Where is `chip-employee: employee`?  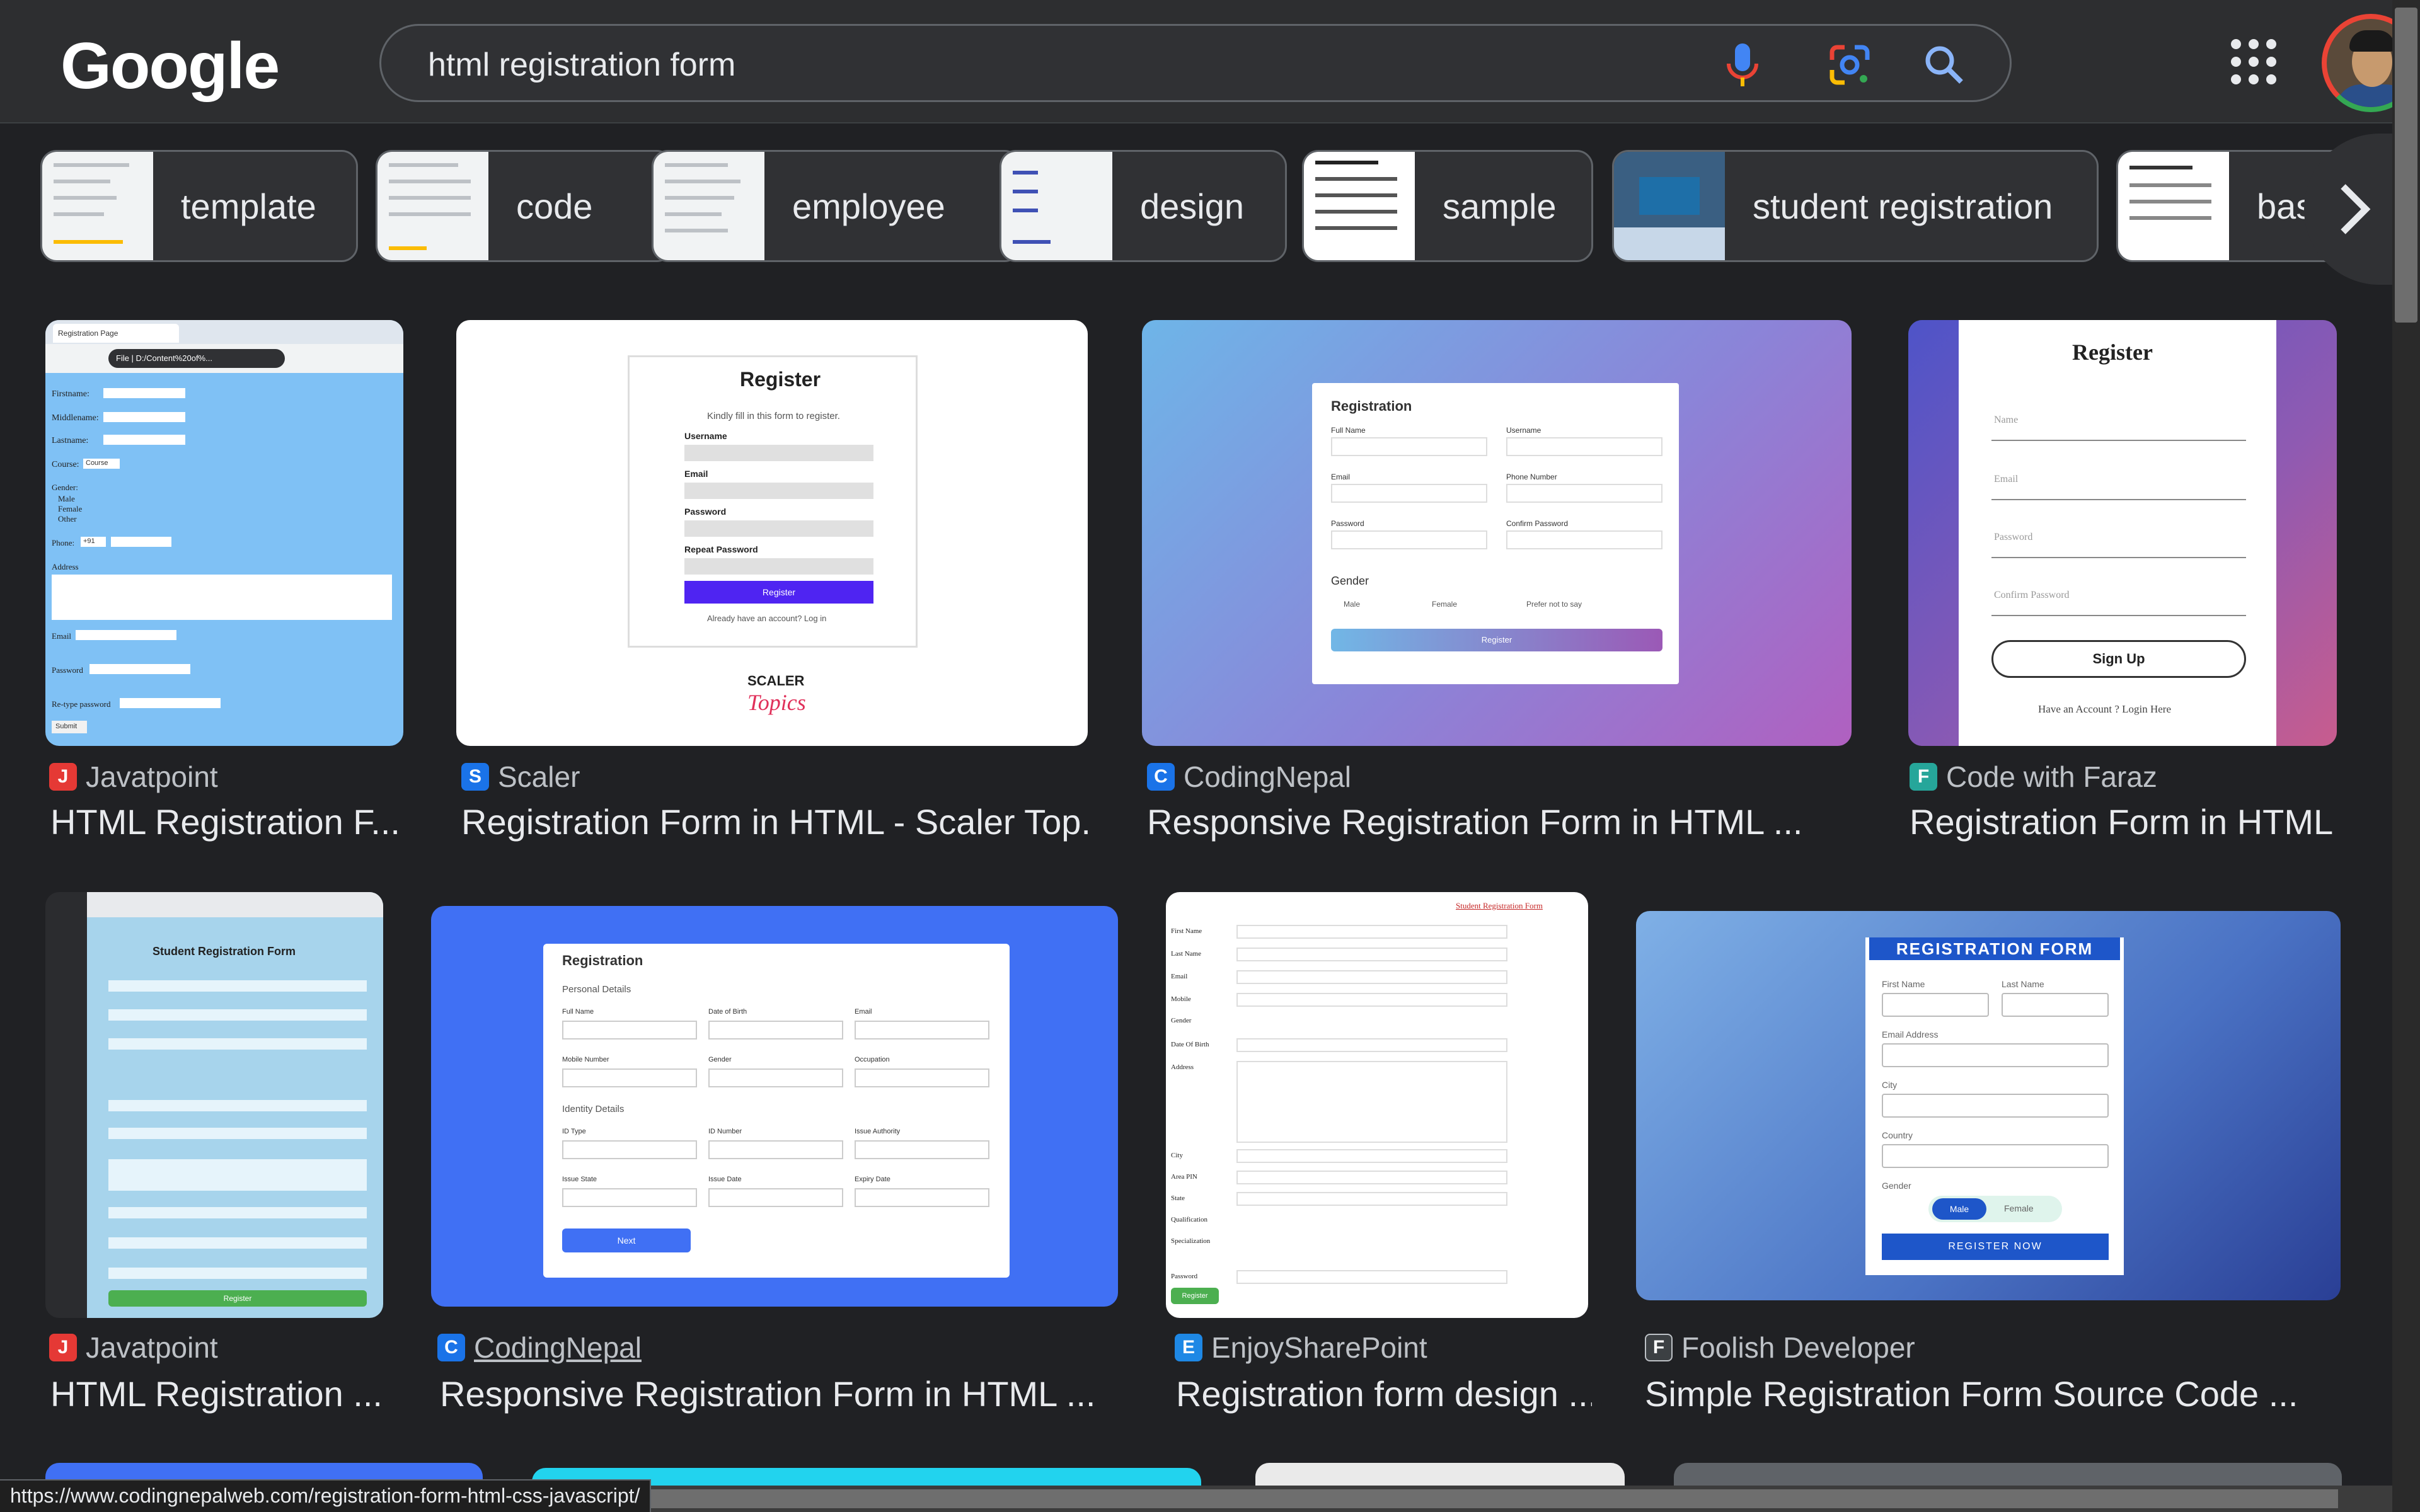
chip-employee: employee is located at coordinates (837, 206).